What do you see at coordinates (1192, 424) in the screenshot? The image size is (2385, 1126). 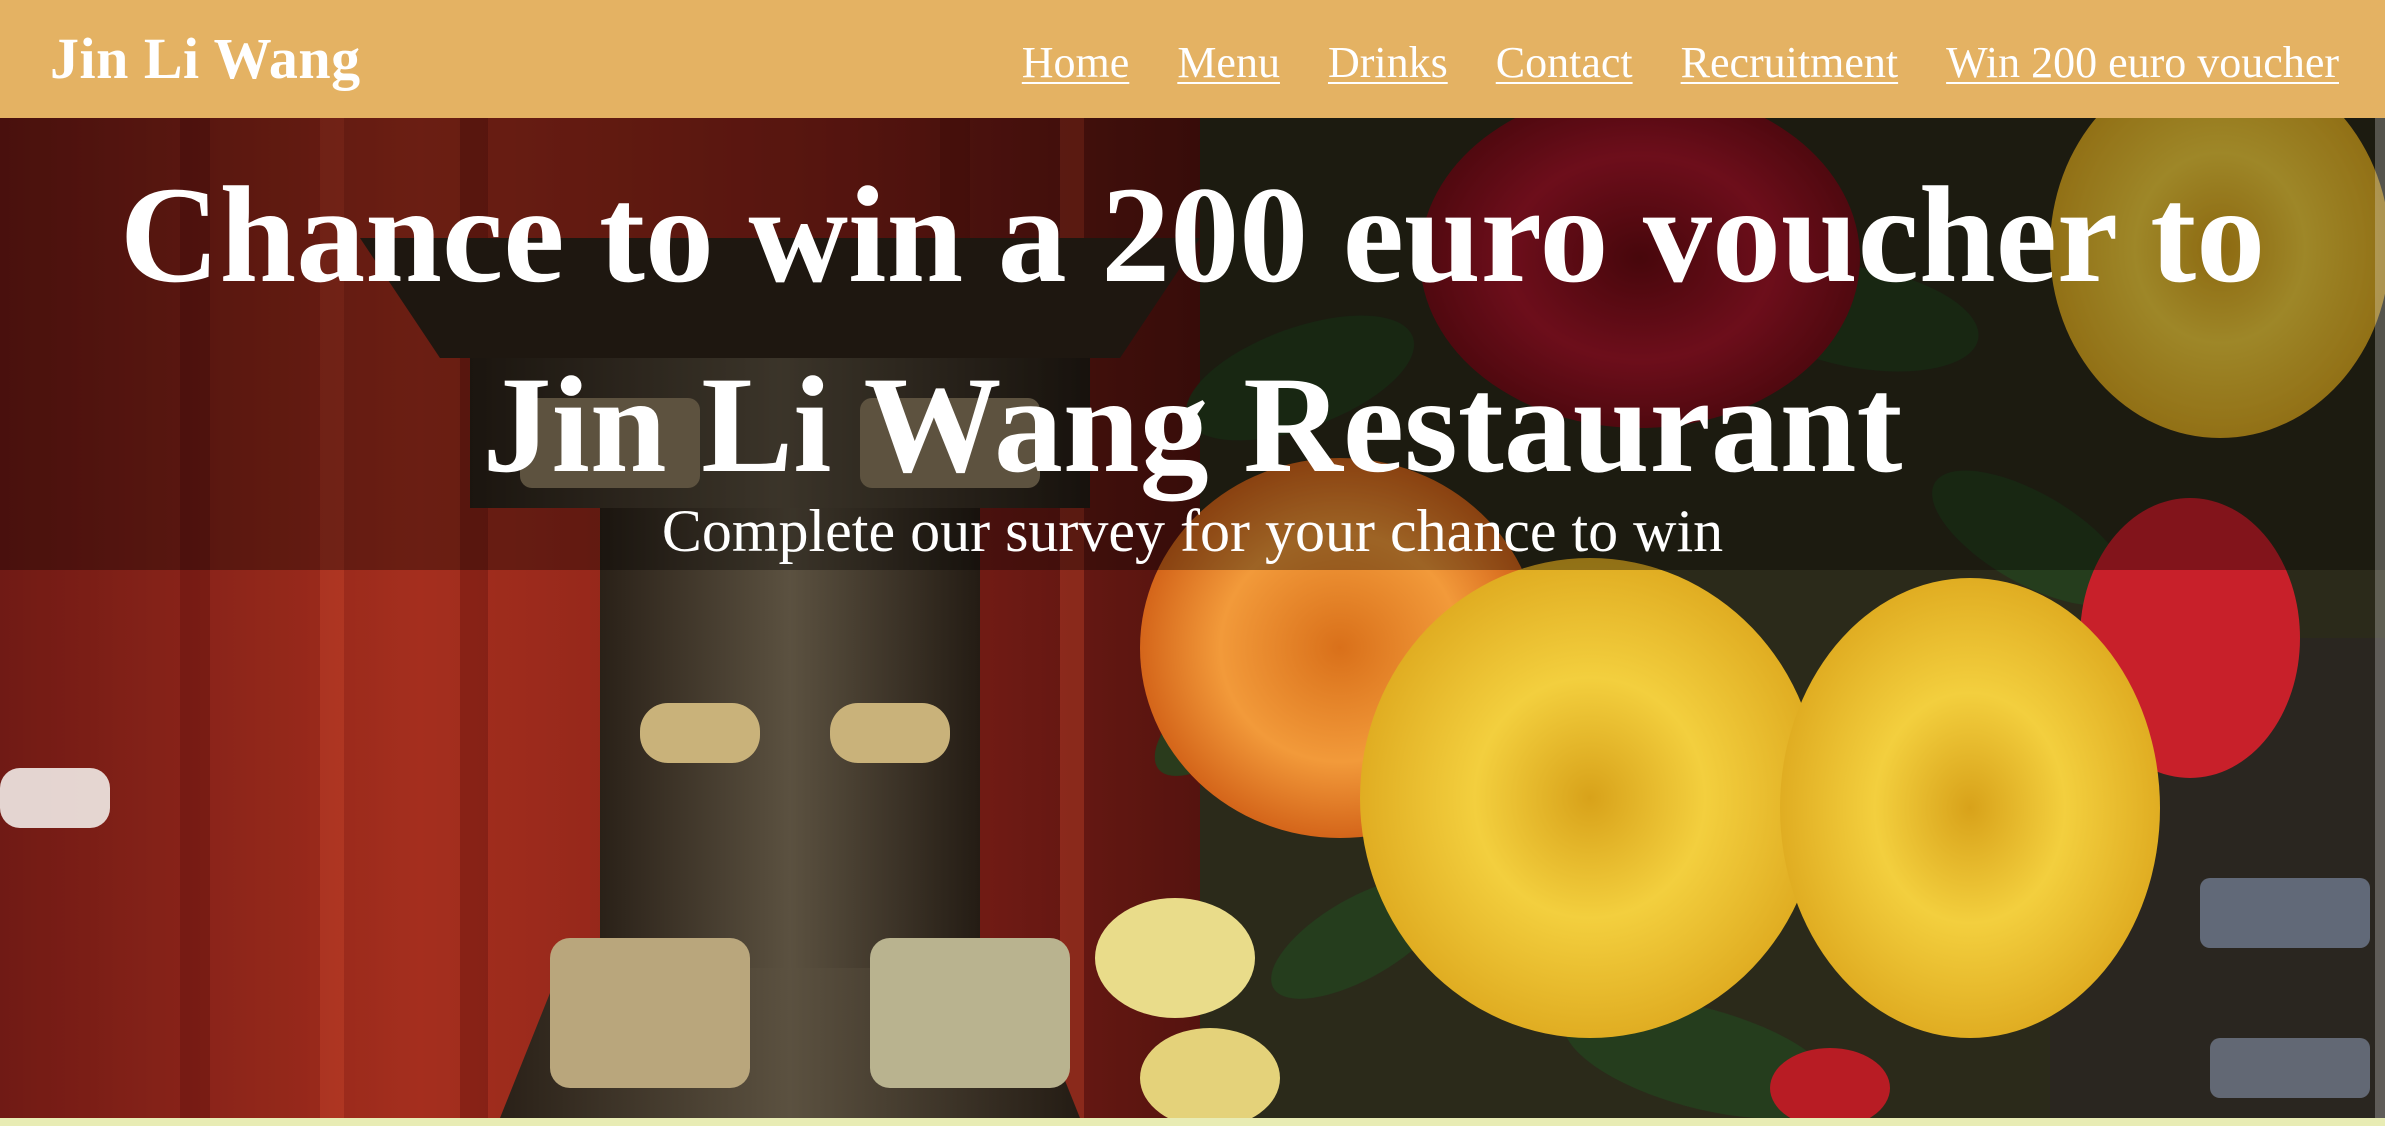 I see `hero-headline-line2: Jin Li Wang Restaurant` at bounding box center [1192, 424].